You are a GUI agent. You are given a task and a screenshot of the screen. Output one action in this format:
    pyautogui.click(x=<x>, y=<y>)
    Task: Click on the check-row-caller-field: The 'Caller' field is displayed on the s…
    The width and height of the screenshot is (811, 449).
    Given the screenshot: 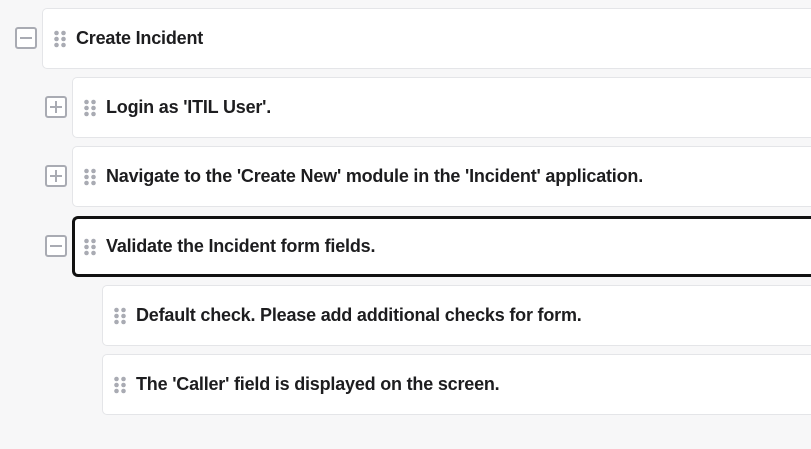 What is the action you would take?
    pyautogui.click(x=456, y=384)
    